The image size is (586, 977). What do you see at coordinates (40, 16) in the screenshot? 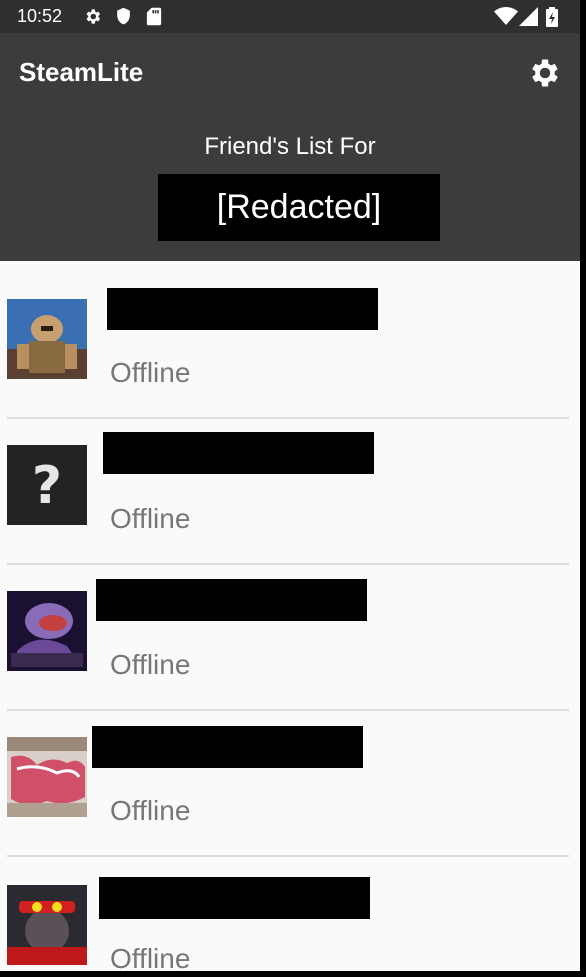
I see `status-time: 10:52` at bounding box center [40, 16].